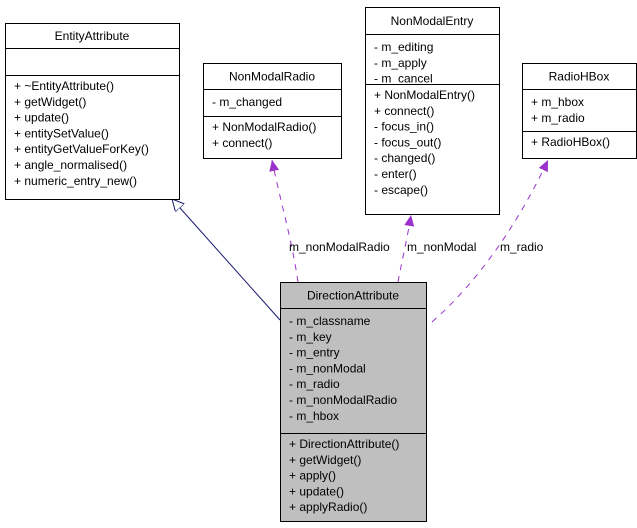 Image resolution: width=637 pixels, height=528 pixels. I want to click on class-method: - enter(), so click(395, 174).